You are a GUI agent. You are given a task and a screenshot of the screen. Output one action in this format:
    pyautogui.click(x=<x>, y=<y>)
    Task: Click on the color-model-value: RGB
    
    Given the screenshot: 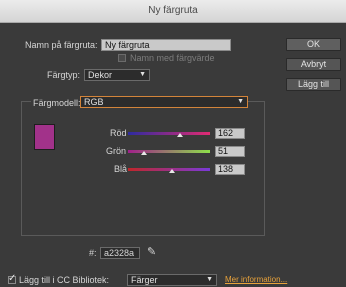 What is the action you would take?
    pyautogui.click(x=94, y=102)
    